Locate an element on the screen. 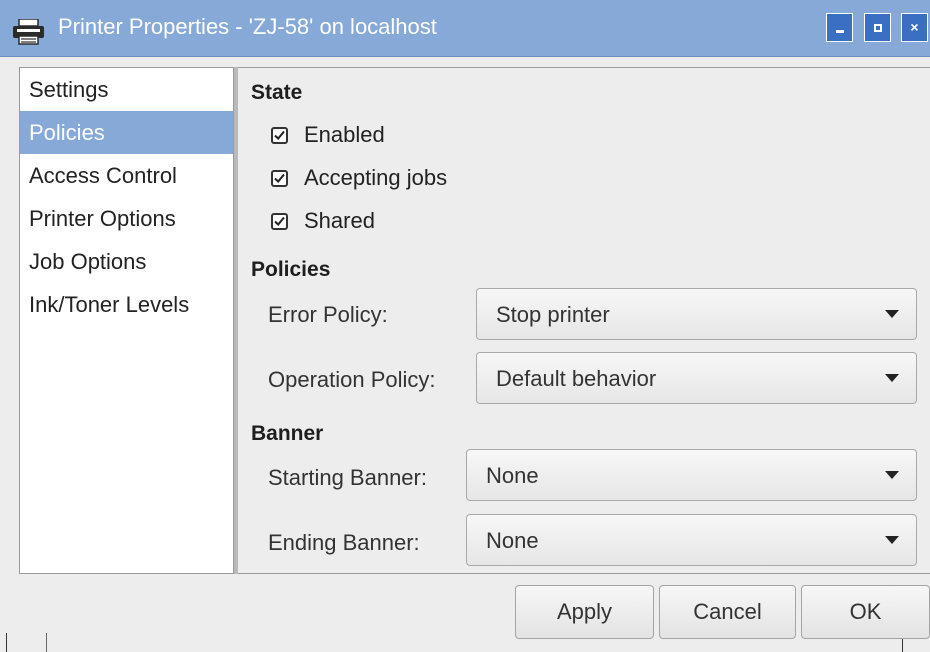 This screenshot has width=930, height=652. sidebar-item-access-control: Access Control is located at coordinates (126, 175).